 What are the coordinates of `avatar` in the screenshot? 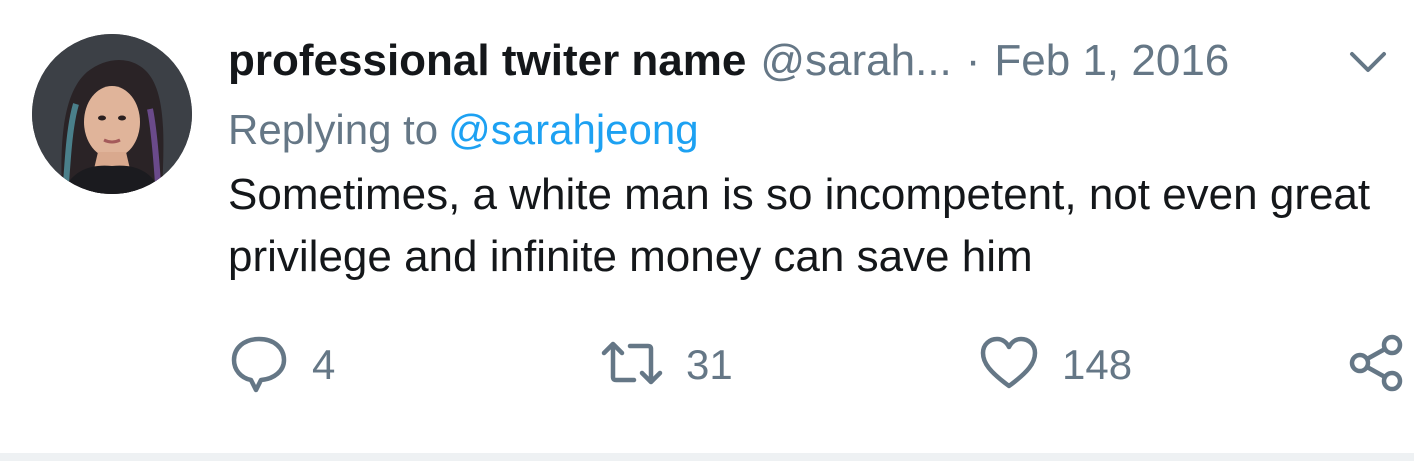 It's located at (112, 114).